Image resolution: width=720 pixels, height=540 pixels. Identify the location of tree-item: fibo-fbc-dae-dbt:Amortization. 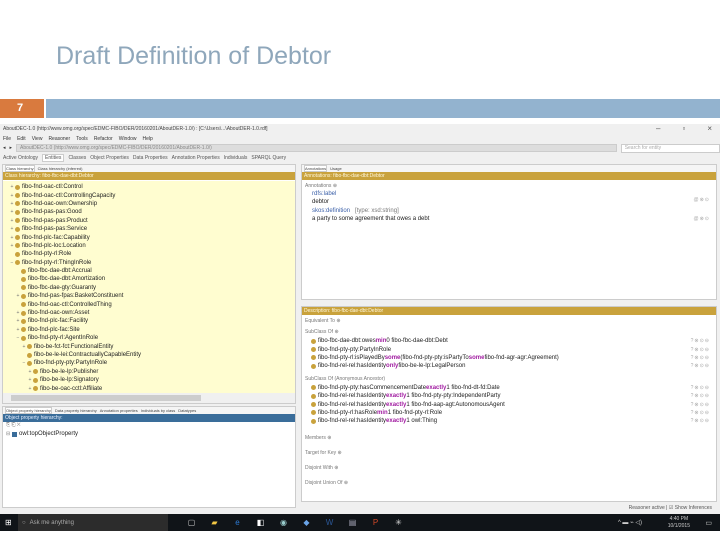
(149, 279).